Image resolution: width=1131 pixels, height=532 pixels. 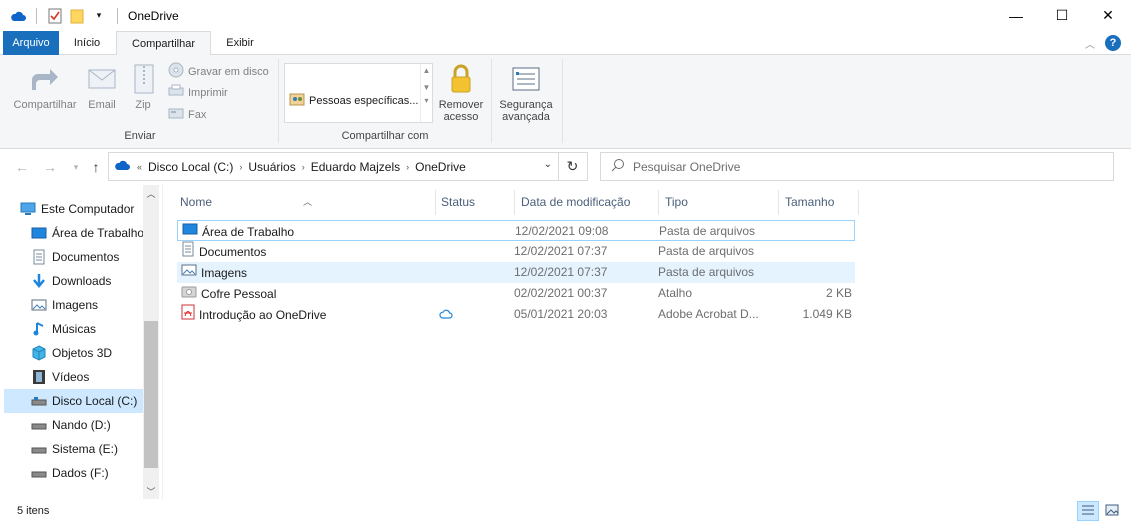 I want to click on tree-item-drive-e: Sistema (E:), so click(x=87, y=449).